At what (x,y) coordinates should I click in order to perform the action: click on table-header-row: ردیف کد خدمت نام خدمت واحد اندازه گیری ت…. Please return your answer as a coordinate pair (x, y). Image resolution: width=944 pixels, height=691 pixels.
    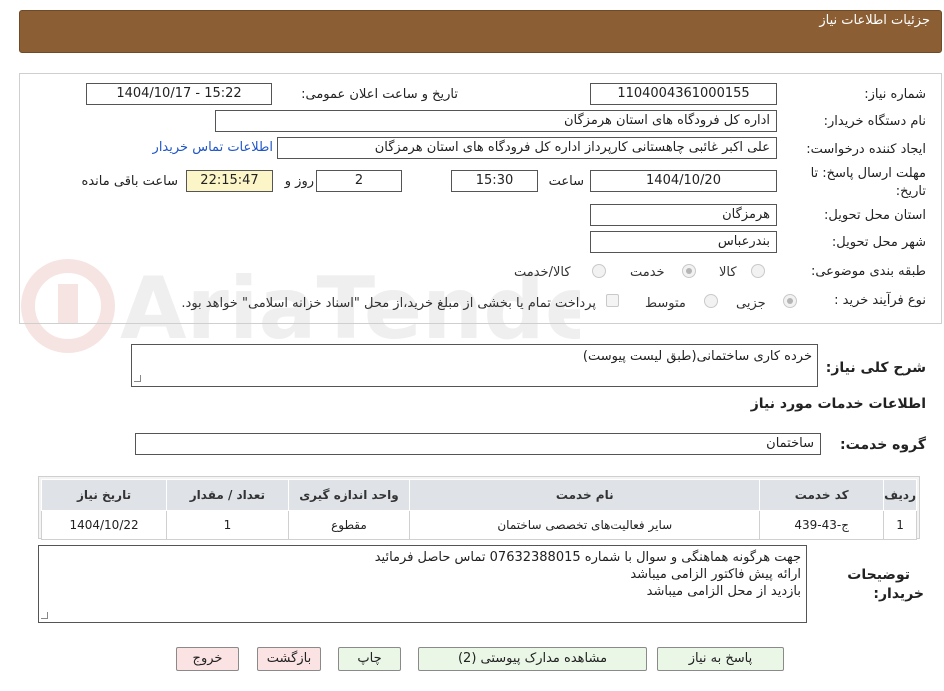
    Looking at the image, I should click on (478, 495).